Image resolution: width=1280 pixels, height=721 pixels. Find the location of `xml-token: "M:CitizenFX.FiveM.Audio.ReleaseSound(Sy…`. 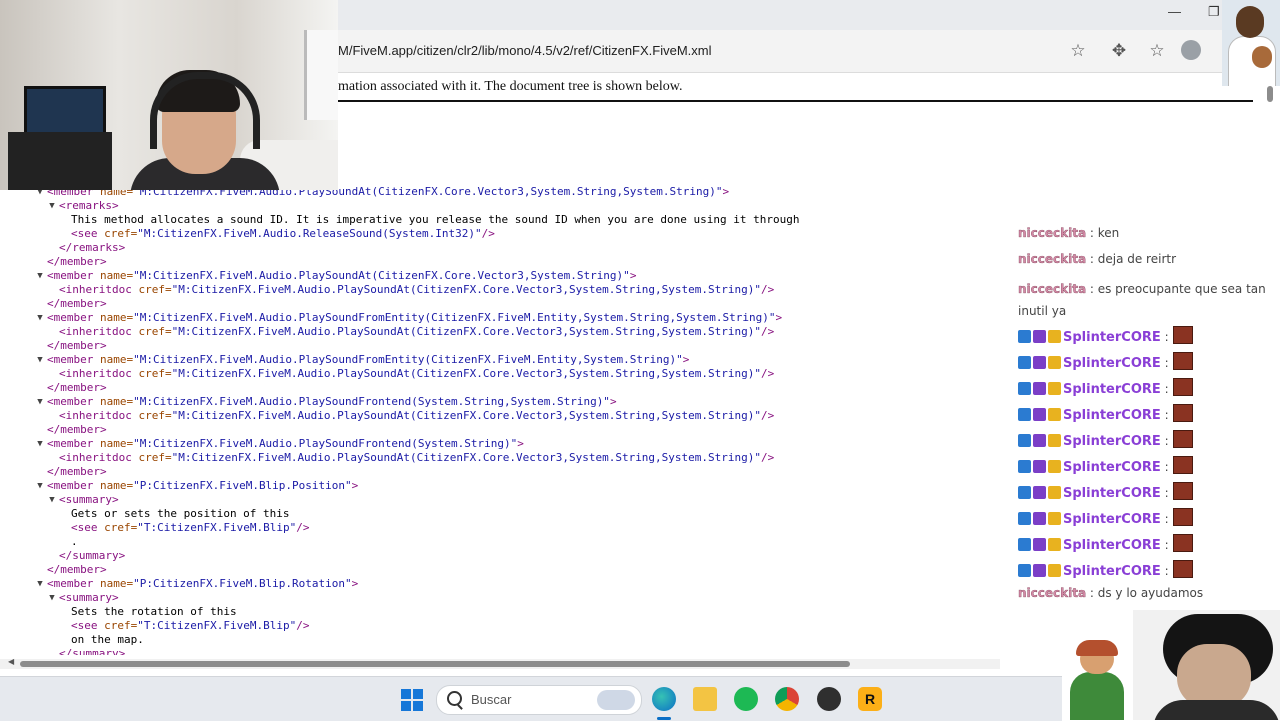

xml-token: "M:CitizenFX.FiveM.Audio.ReleaseSound(Sy… is located at coordinates (309, 233).